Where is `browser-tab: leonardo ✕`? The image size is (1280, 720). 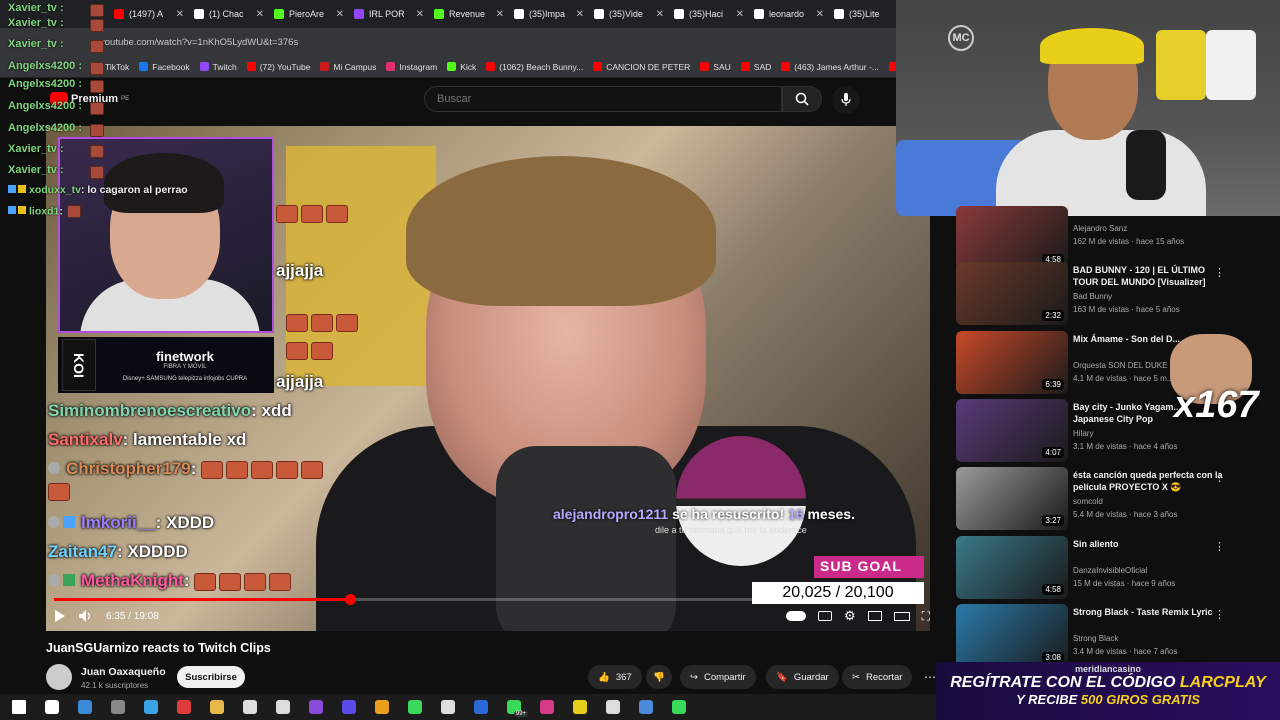
browser-tab: leonardo ✕ is located at coordinates (788, 14).